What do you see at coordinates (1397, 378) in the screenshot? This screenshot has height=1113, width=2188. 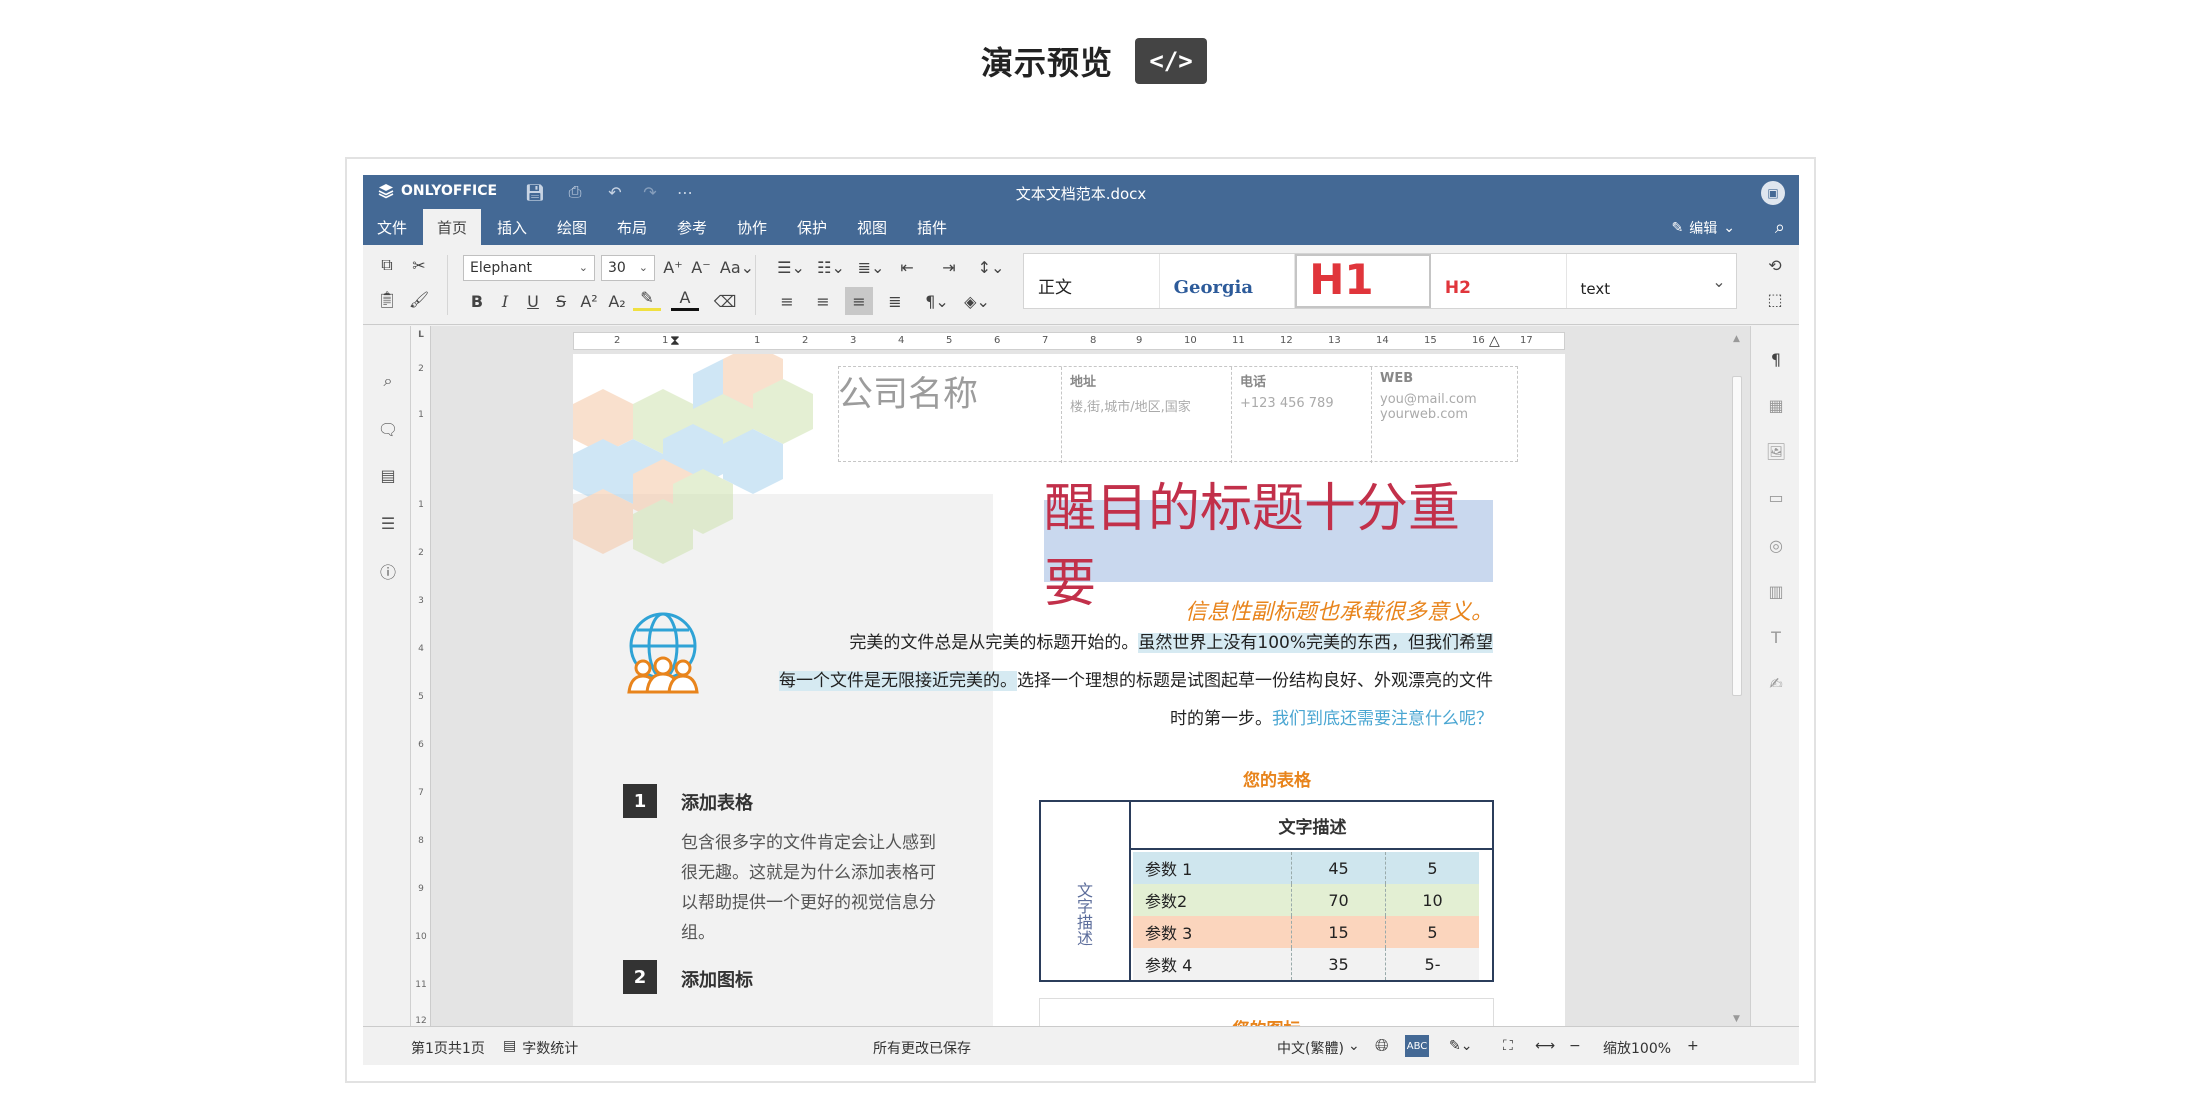 I see `web-label: WEB` at bounding box center [1397, 378].